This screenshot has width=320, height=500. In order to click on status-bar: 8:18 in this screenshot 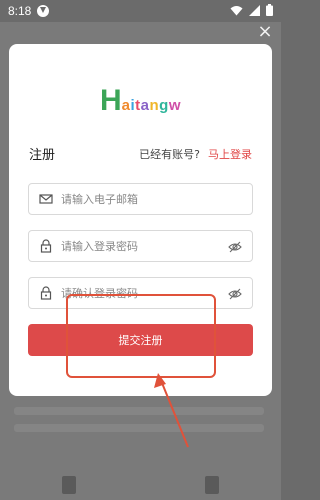, I will do `click(140, 11)`.